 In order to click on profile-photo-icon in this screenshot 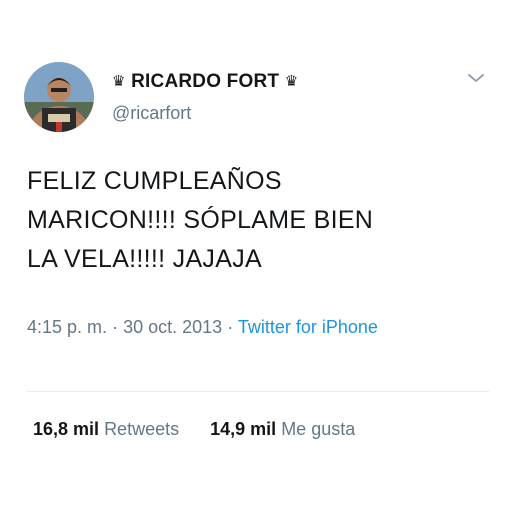, I will do `click(59, 97)`.